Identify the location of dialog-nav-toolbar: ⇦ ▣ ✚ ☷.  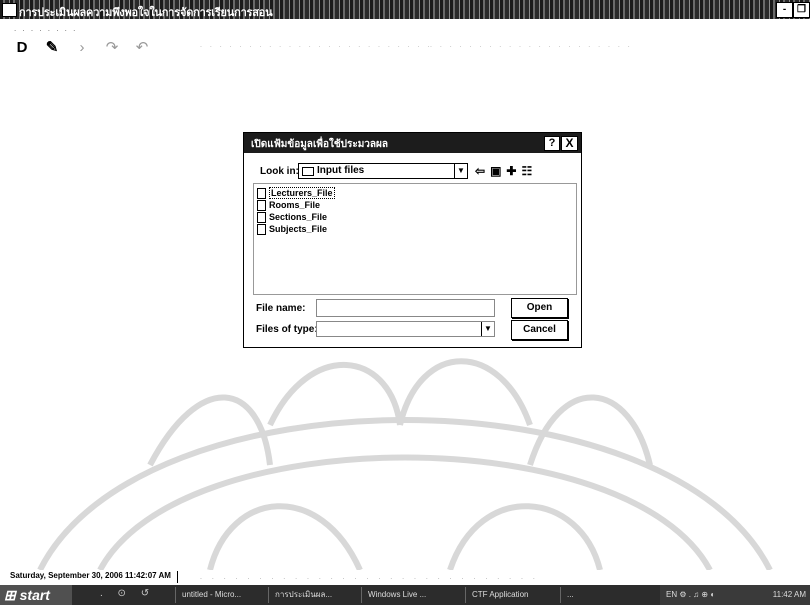
(503, 171).